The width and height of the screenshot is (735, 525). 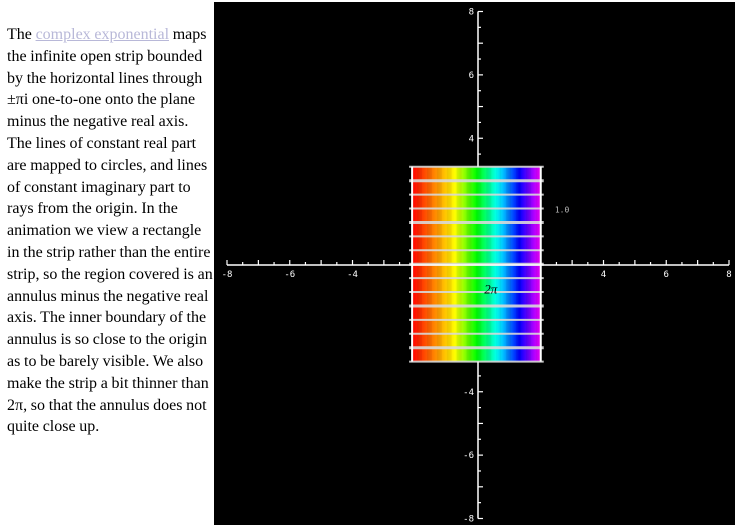 What do you see at coordinates (562, 210) in the screenshot?
I see `parameter-label: 1.0` at bounding box center [562, 210].